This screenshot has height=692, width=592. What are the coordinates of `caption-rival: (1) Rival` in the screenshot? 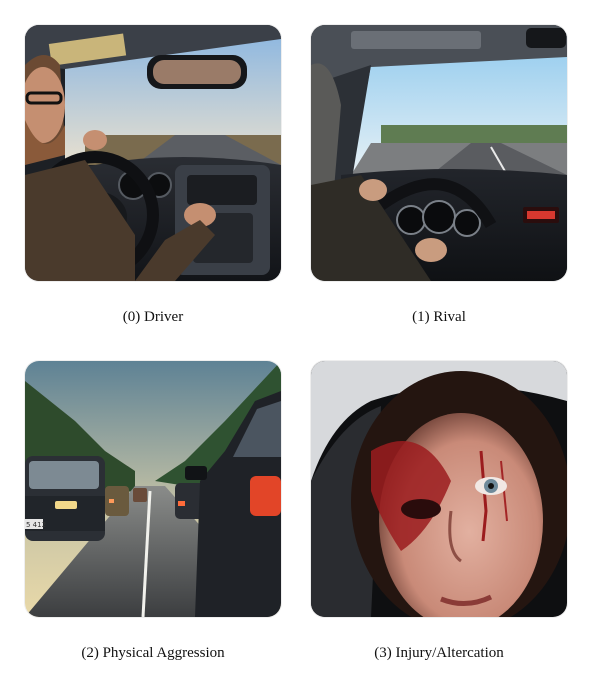 It's located at (439, 317).